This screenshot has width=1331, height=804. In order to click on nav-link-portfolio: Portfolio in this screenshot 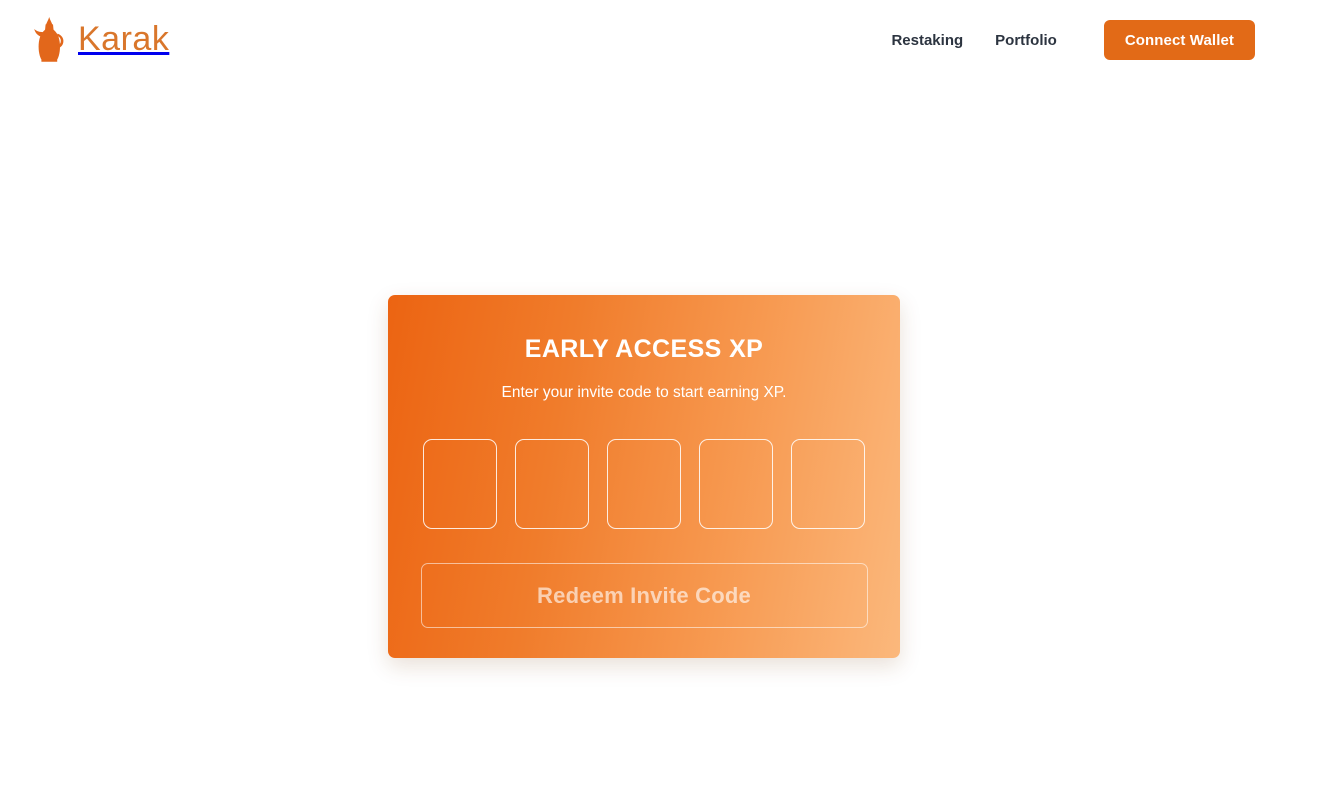, I will do `click(1026, 40)`.